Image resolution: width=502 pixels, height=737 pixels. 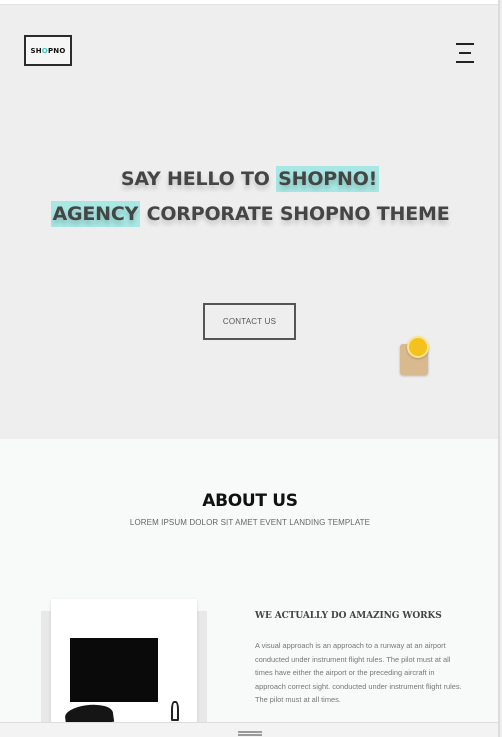 What do you see at coordinates (114, 670) in the screenshot?
I see `monitor-image` at bounding box center [114, 670].